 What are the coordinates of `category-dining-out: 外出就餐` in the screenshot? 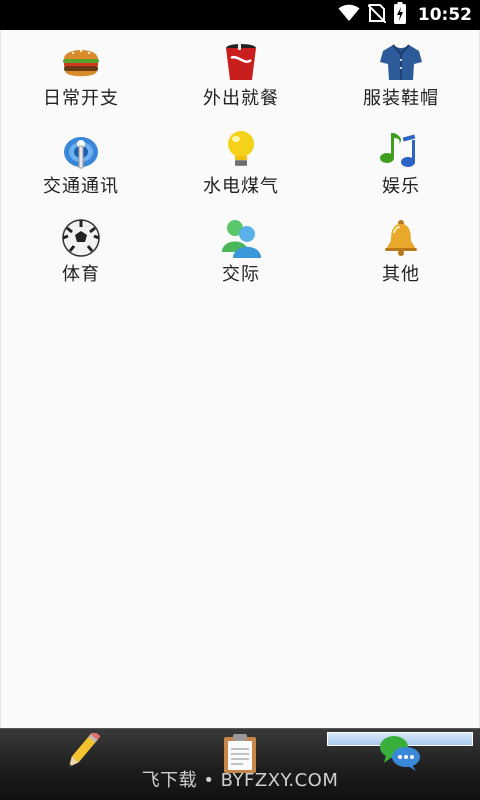 It's located at (241, 84).